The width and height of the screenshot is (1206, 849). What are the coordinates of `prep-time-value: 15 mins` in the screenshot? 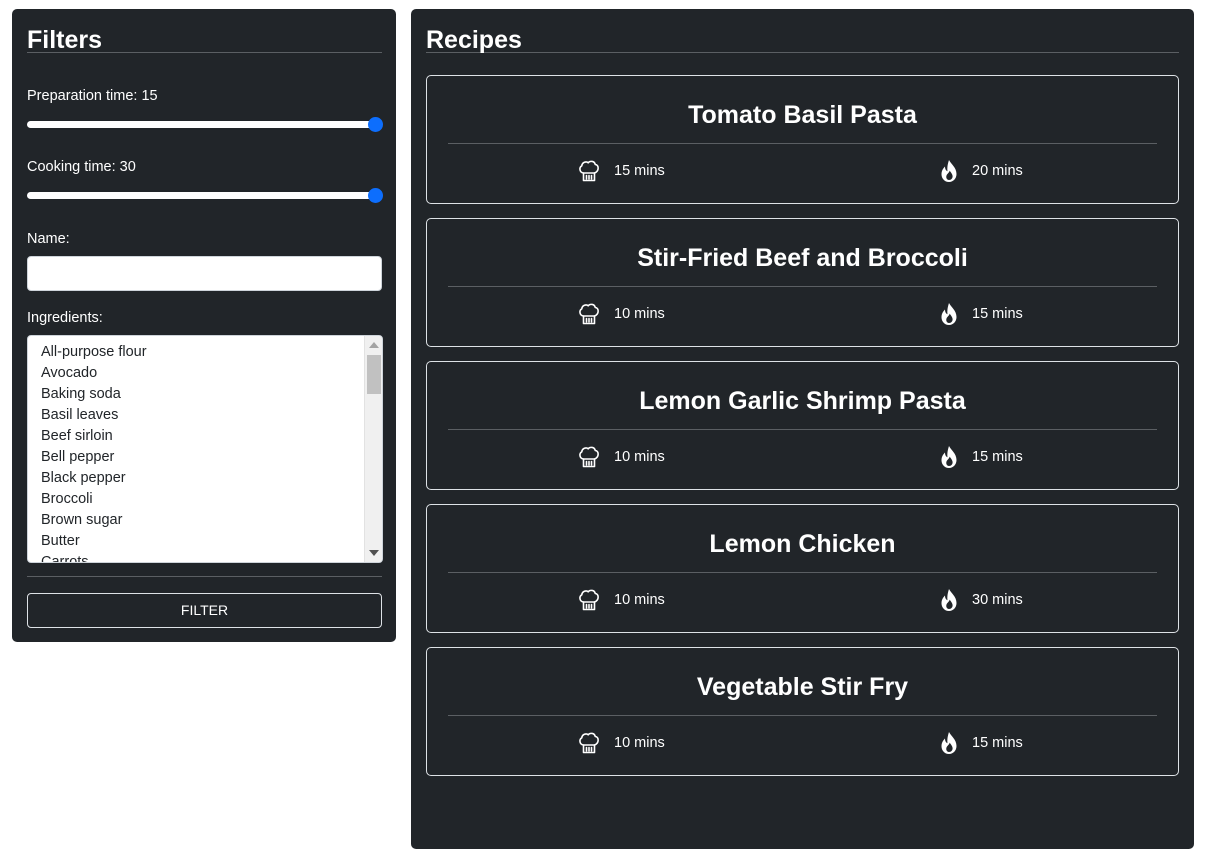 It's located at (639, 171).